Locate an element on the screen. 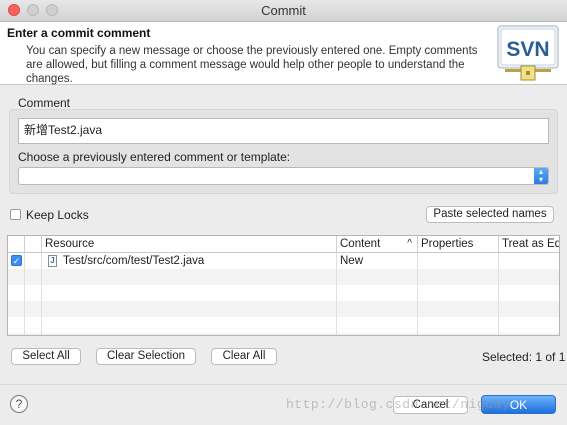 The height and width of the screenshot is (425, 567). svn-logo-icon: SVN is located at coordinates (528, 53).